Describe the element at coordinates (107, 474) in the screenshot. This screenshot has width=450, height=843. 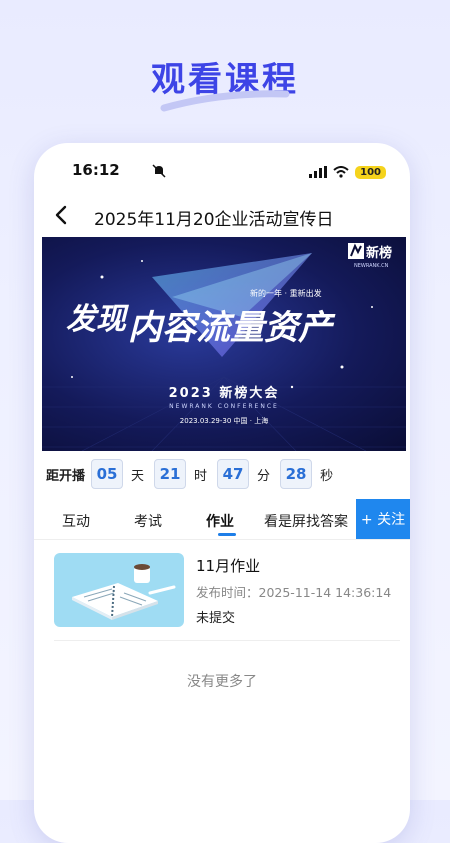
I see `countdown-days: 05` at that location.